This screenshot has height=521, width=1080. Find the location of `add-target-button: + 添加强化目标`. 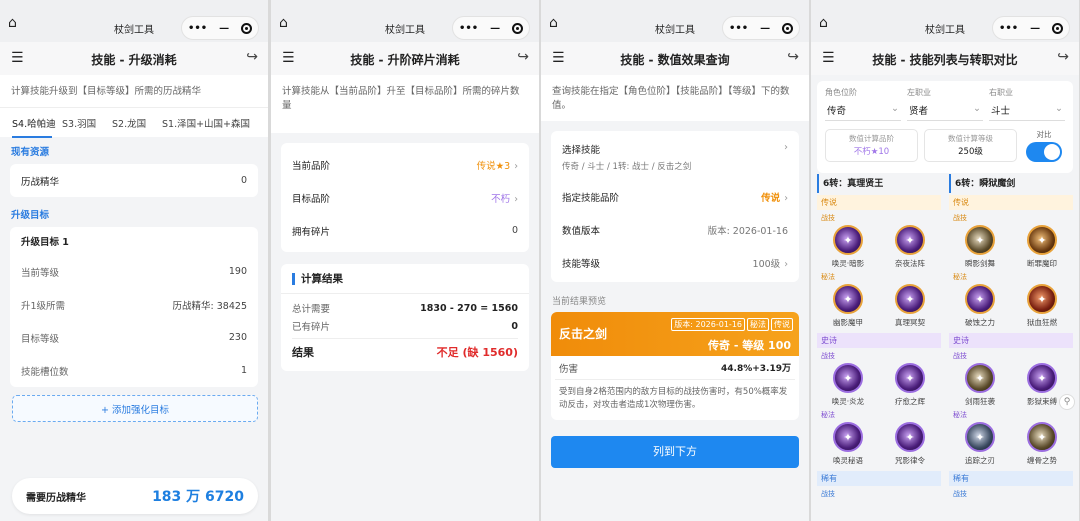

add-target-button: + 添加强化目标 is located at coordinates (135, 408).